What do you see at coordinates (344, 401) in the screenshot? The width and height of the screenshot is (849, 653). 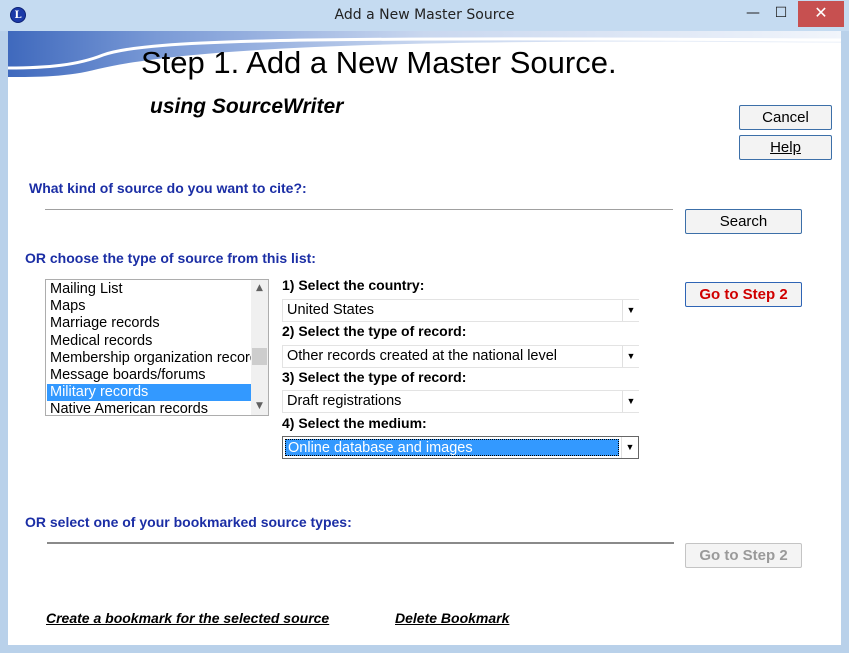 I see `record-subtype-value: Draft registrations` at bounding box center [344, 401].